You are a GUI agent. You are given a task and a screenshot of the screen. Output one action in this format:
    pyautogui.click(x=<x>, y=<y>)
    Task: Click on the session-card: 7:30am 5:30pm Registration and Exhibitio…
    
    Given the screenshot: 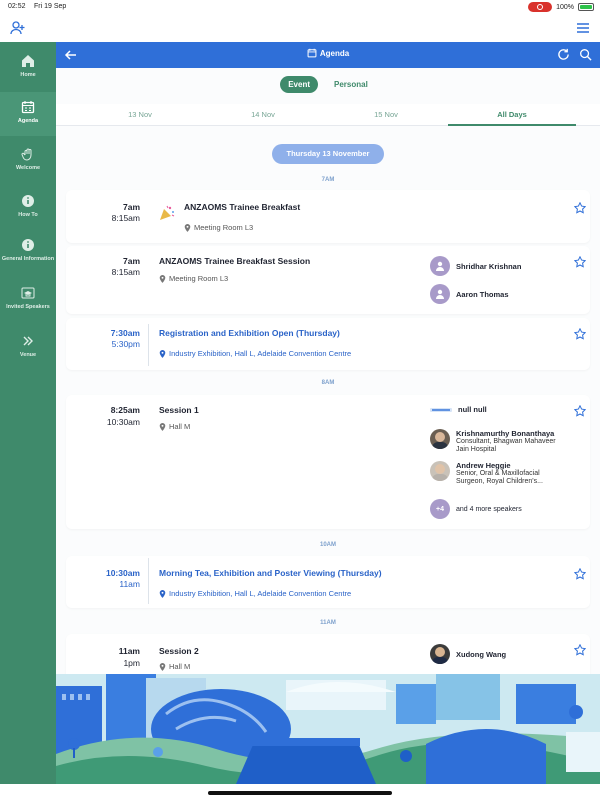 What is the action you would take?
    pyautogui.click(x=328, y=344)
    